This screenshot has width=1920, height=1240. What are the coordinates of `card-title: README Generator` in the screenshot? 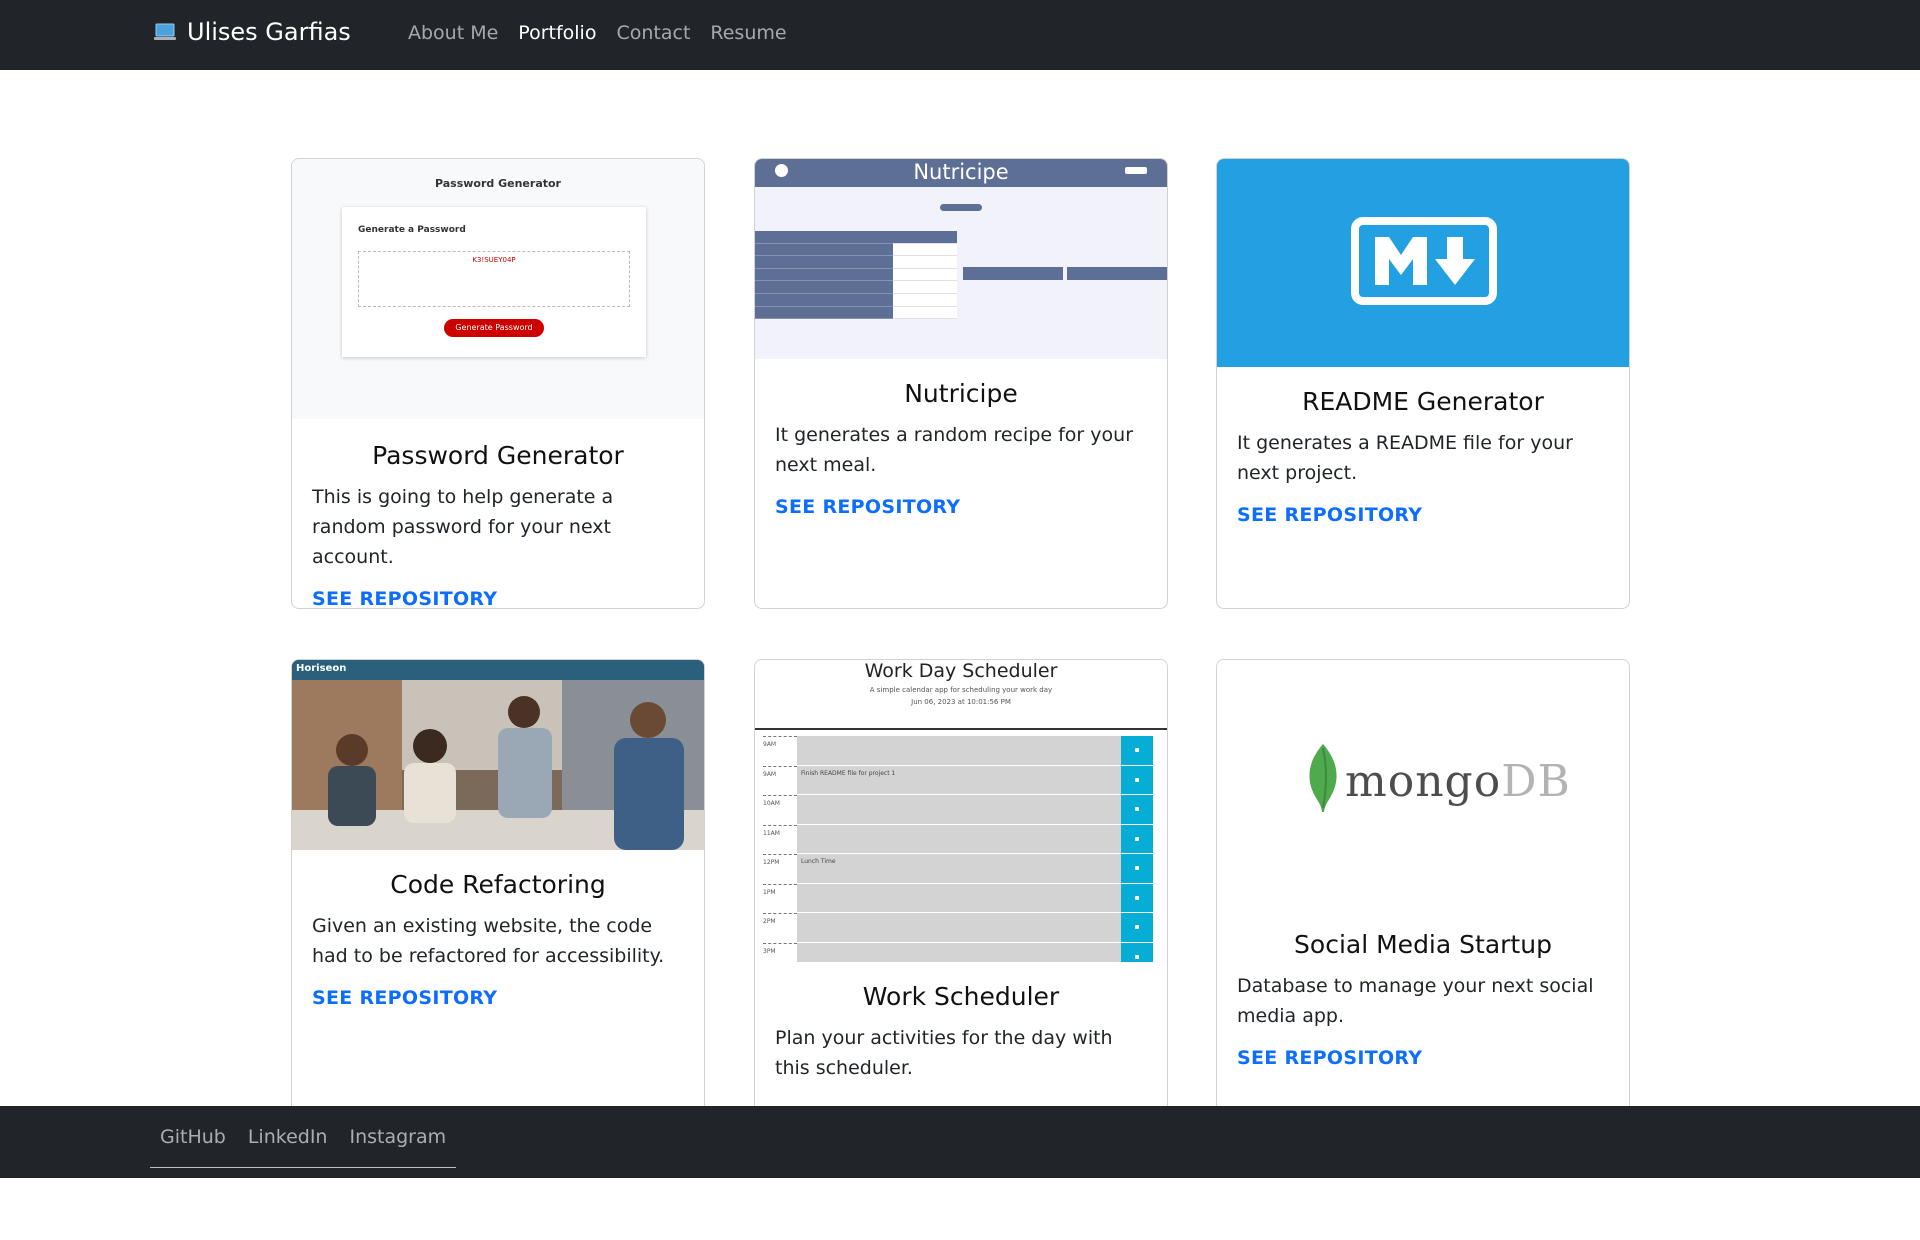 It's located at (1423, 401).